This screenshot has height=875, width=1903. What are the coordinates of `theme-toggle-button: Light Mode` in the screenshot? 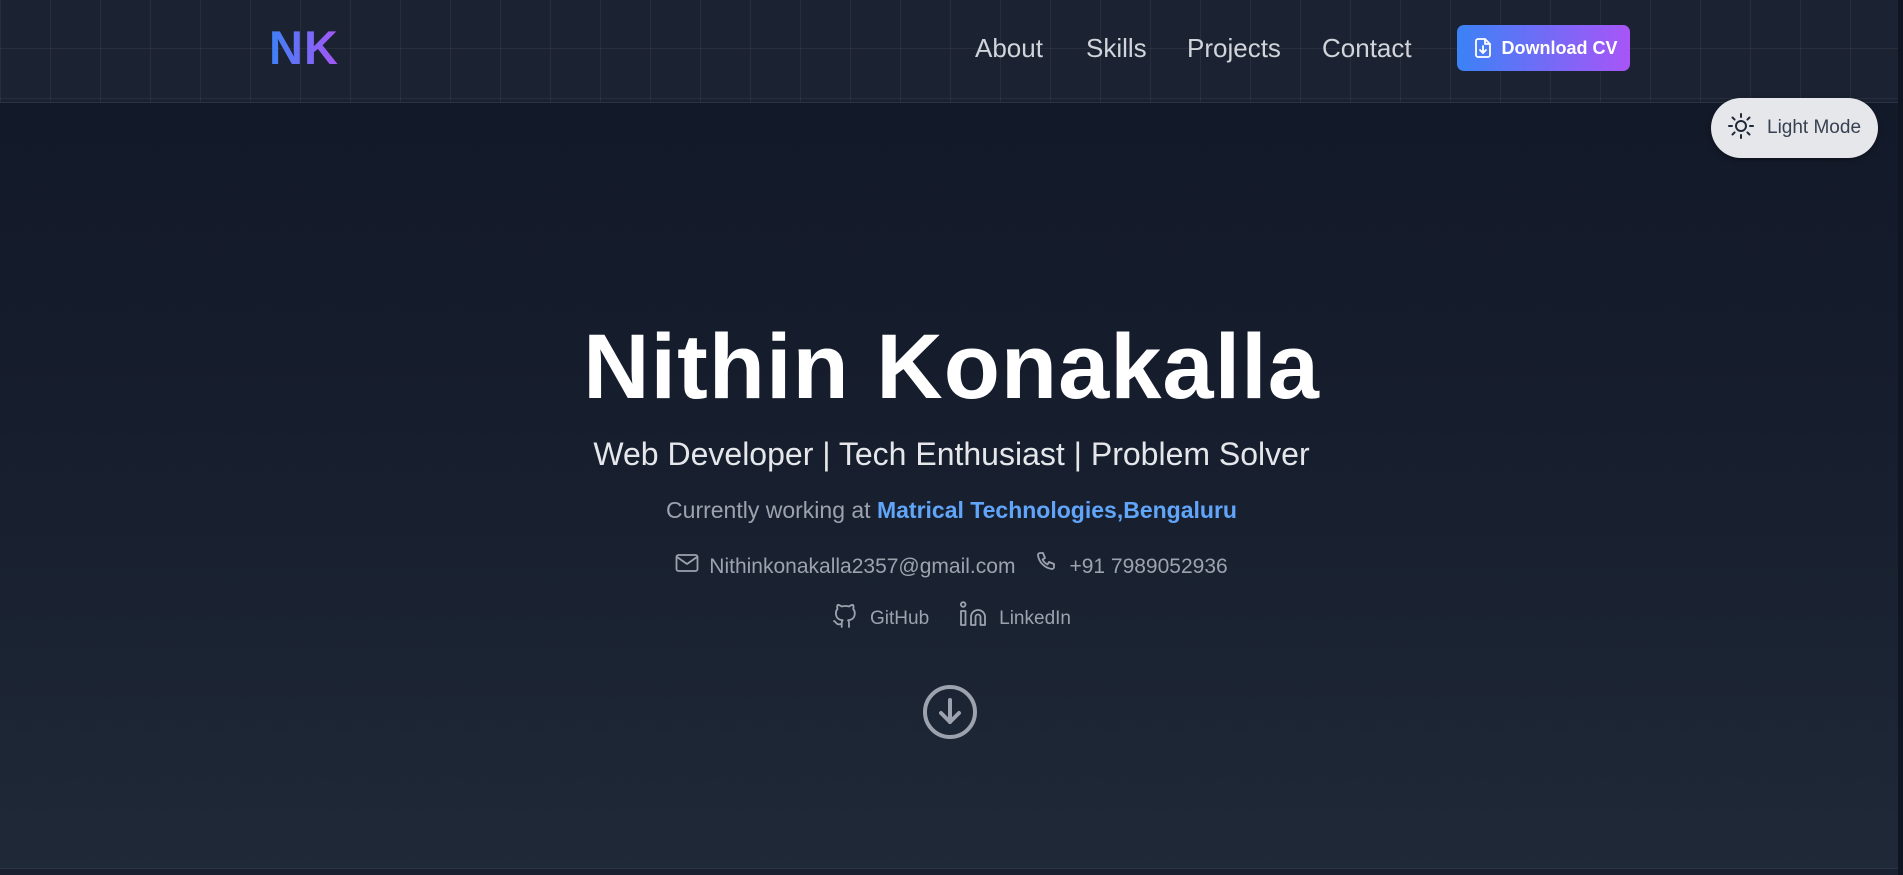 It's located at (1794, 128).